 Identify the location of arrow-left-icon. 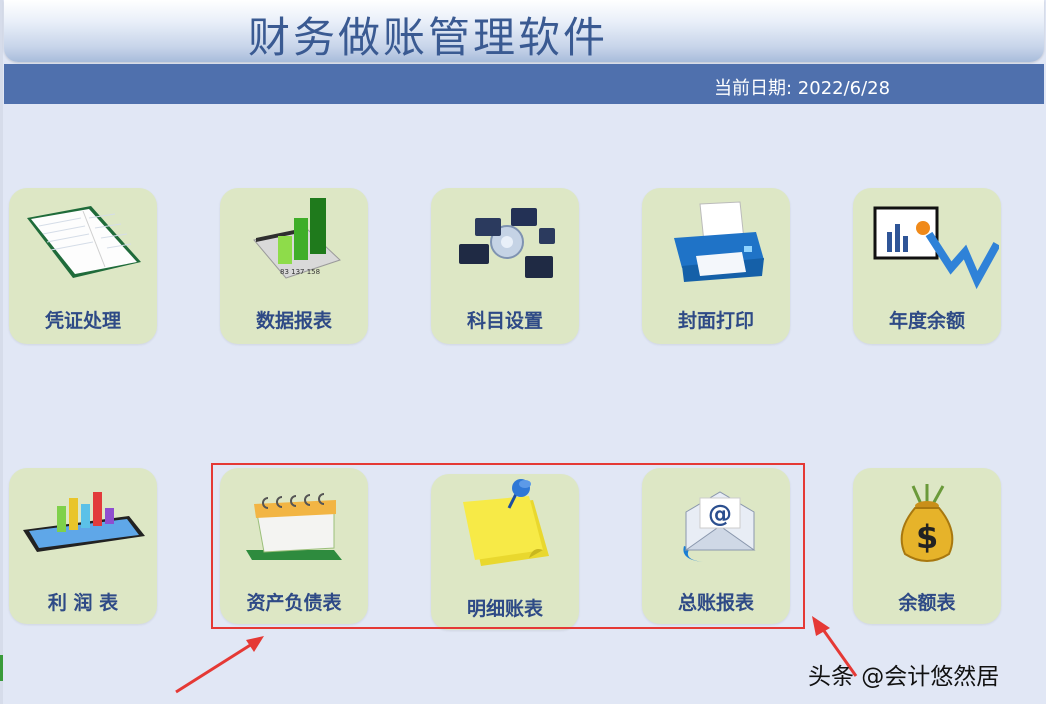
(219, 665).